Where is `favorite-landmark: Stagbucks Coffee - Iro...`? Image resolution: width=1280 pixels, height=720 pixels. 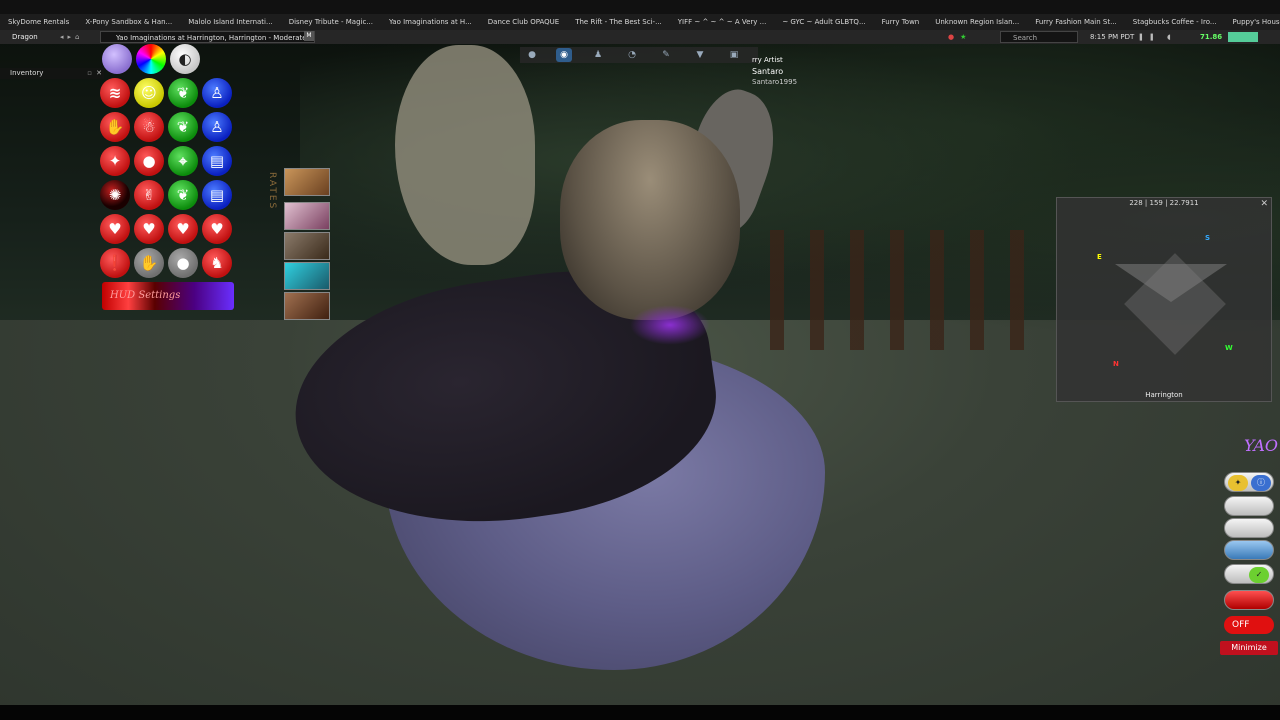 favorite-landmark: Stagbucks Coffee - Iro... is located at coordinates (1175, 22).